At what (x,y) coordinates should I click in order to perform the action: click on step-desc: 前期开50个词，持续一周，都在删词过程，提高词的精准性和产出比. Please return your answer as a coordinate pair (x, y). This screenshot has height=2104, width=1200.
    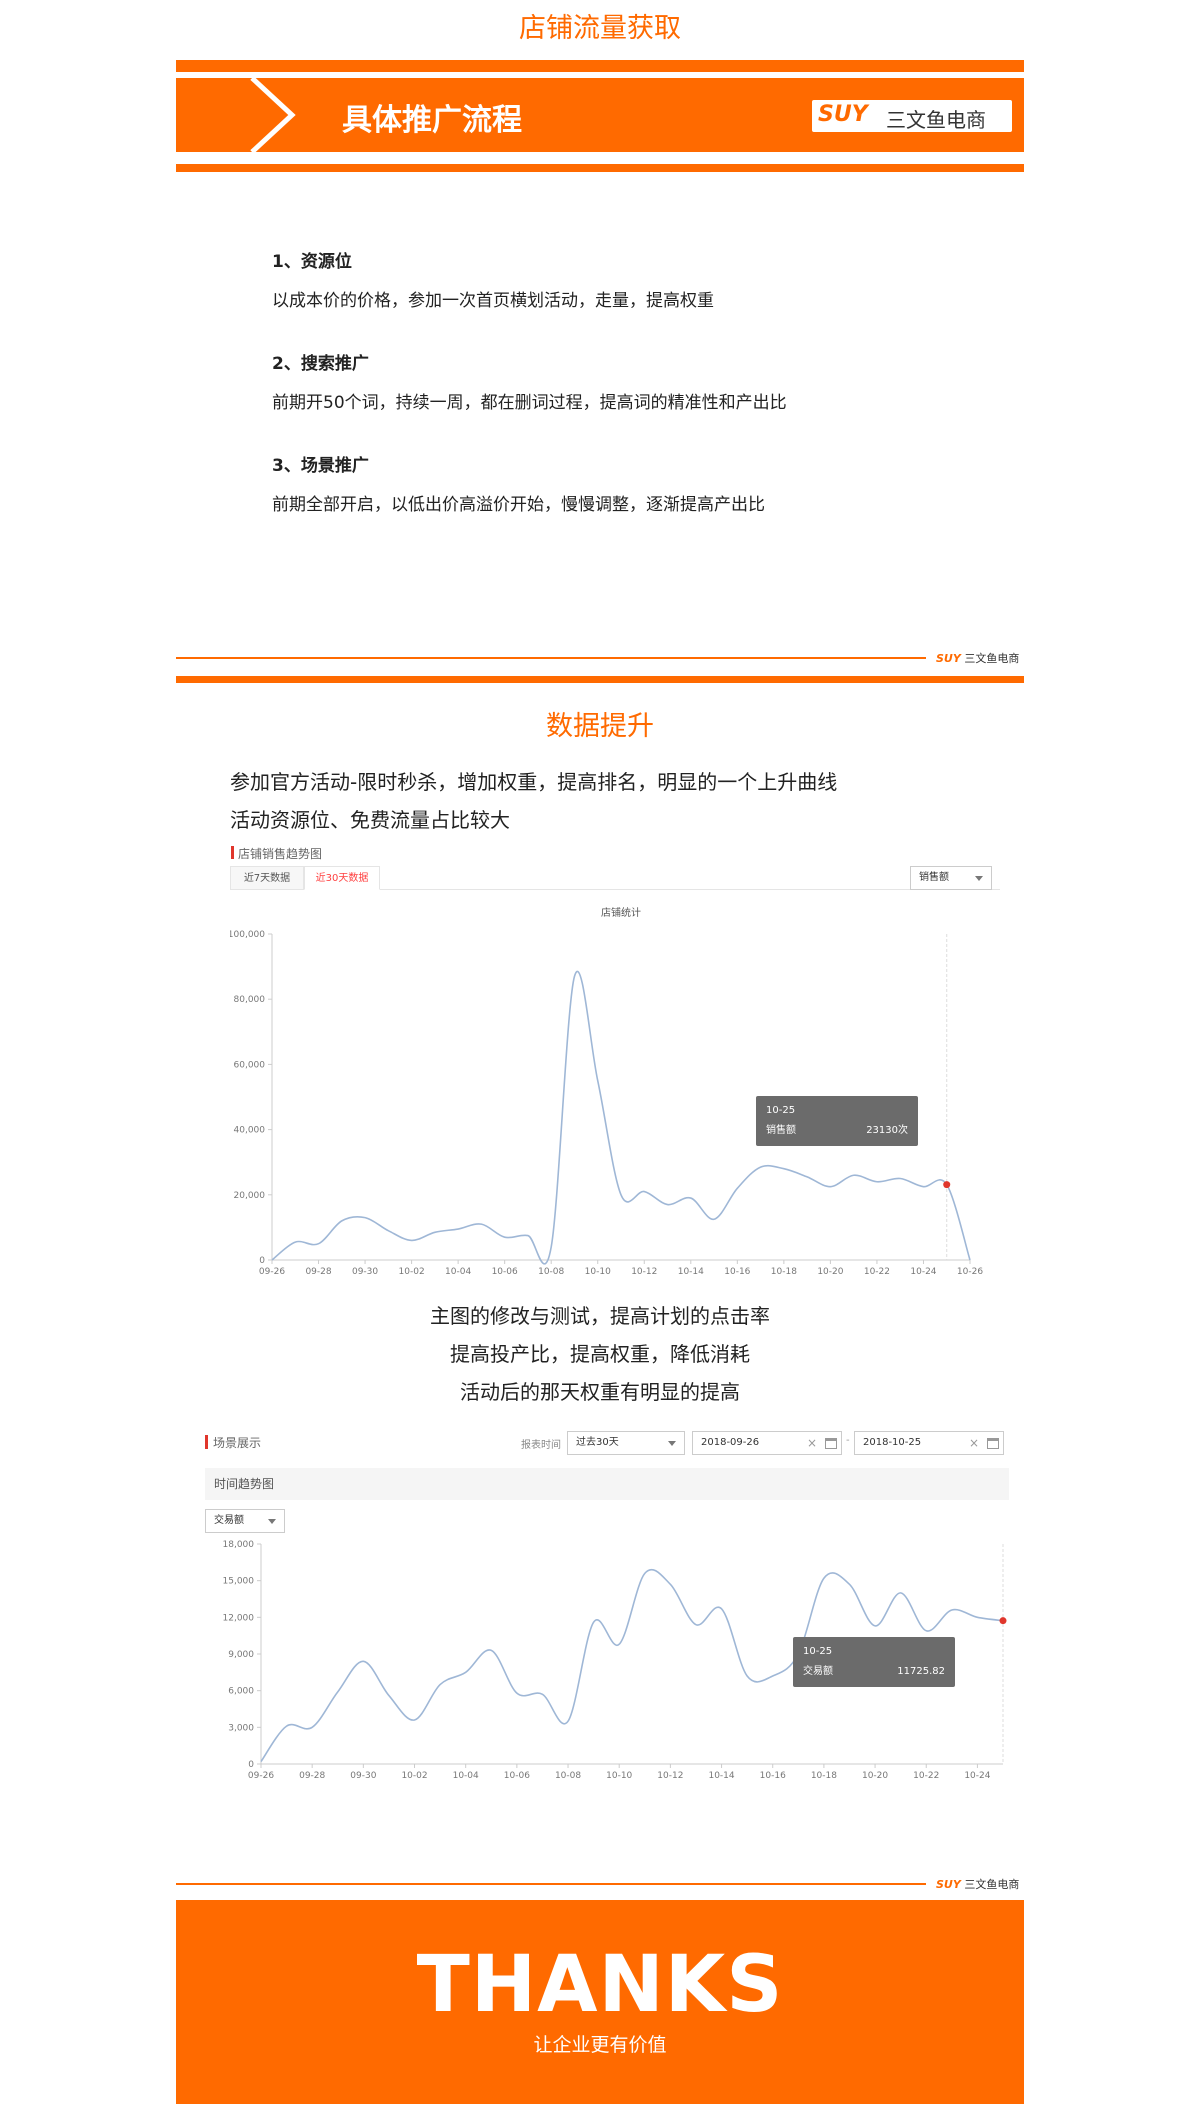
    Looking at the image, I should click on (529, 403).